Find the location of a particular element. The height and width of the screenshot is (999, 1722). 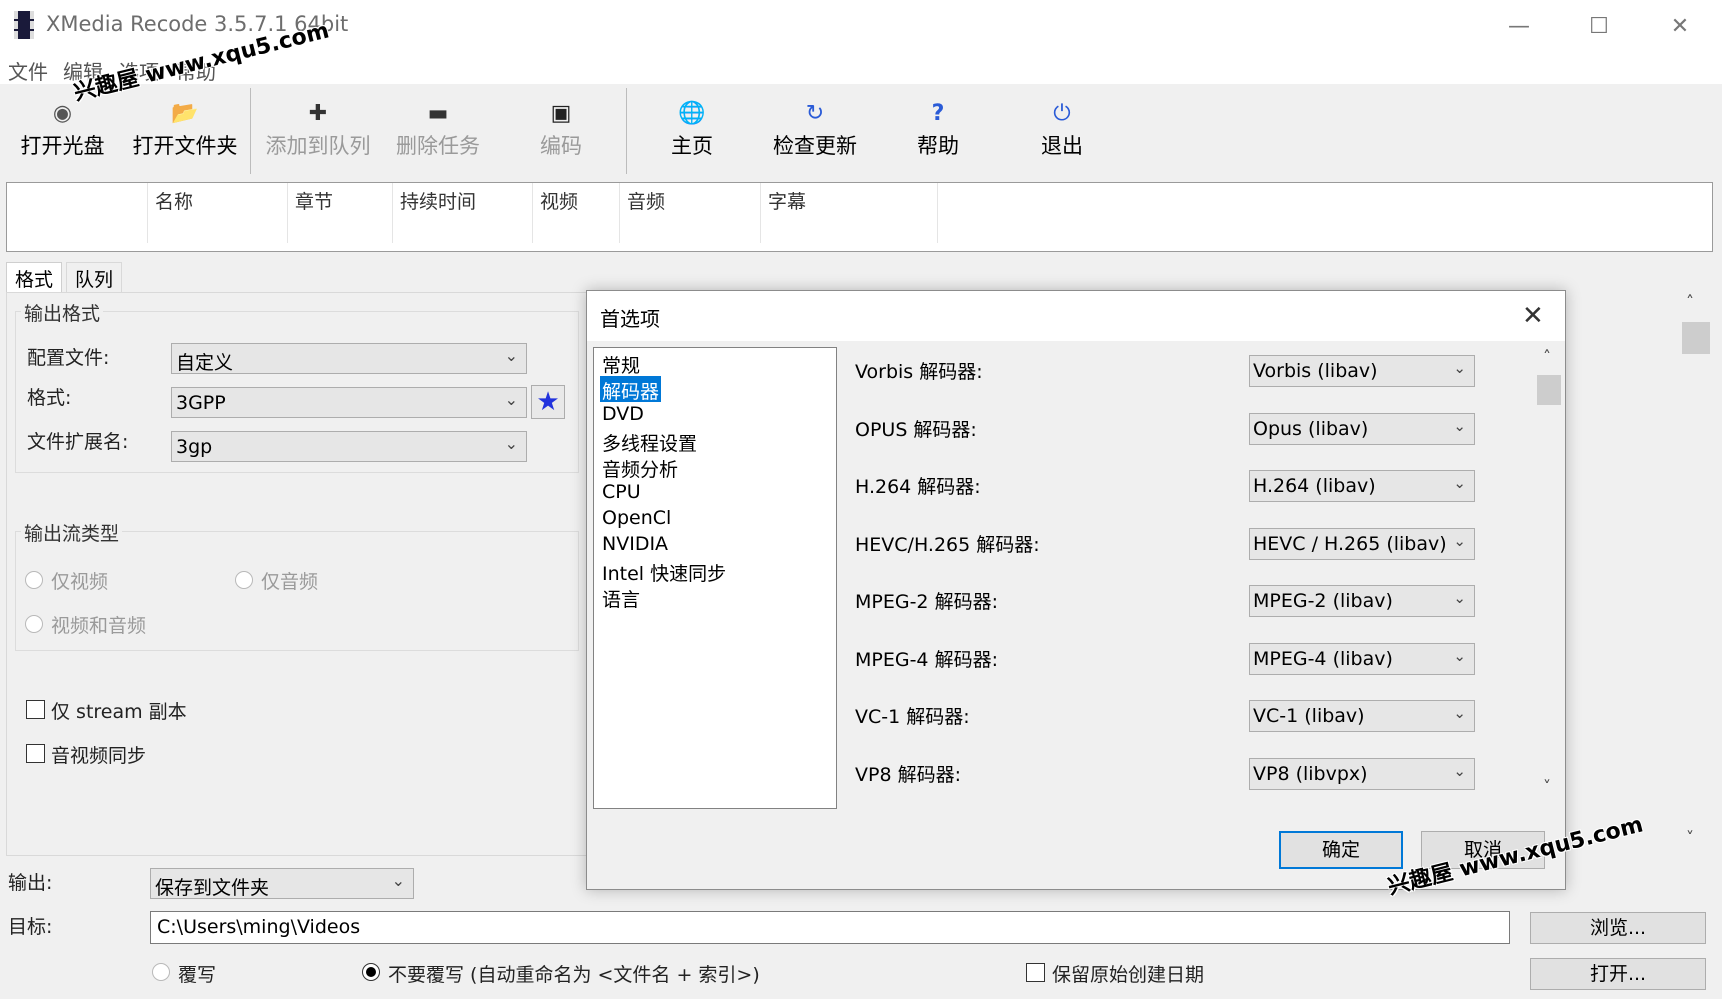

exit-button: ⏻ 退出 is located at coordinates (1062, 131).